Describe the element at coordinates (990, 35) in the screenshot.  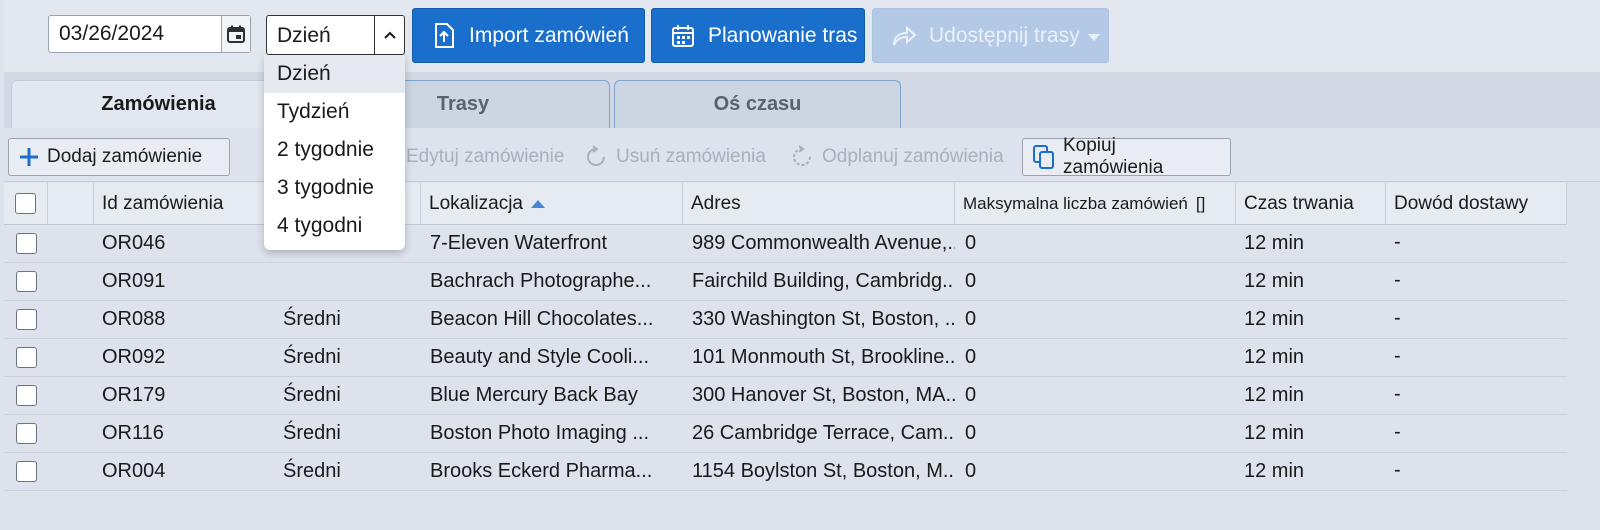
I see `share-routes-button: Udostępnij trasy` at that location.